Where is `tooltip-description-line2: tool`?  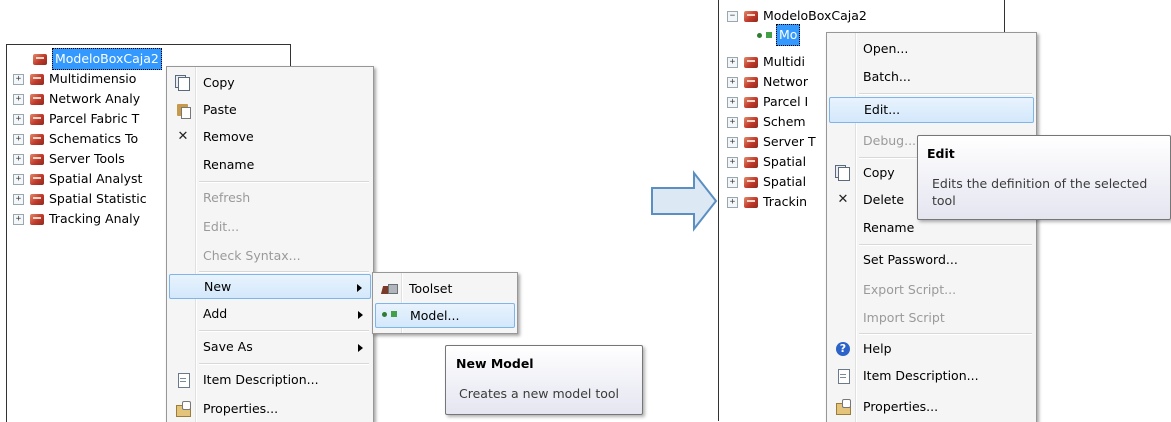 tooltip-description-line2: tool is located at coordinates (944, 200).